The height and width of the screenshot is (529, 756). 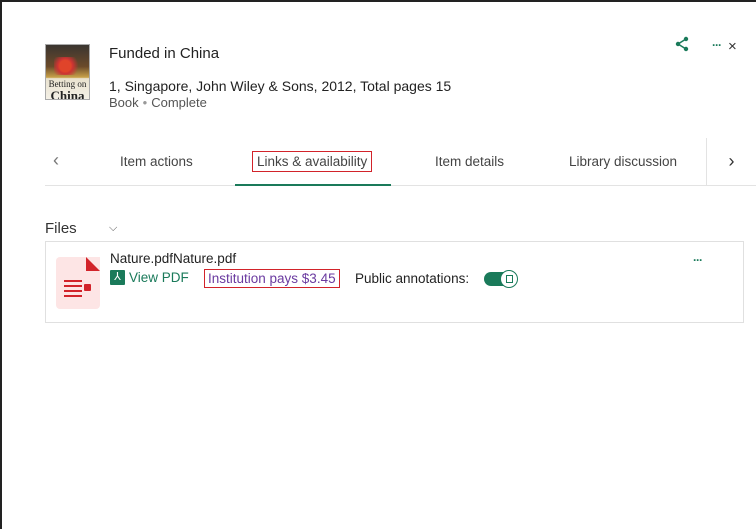 I want to click on active-tab-indicator, so click(x=313, y=185).